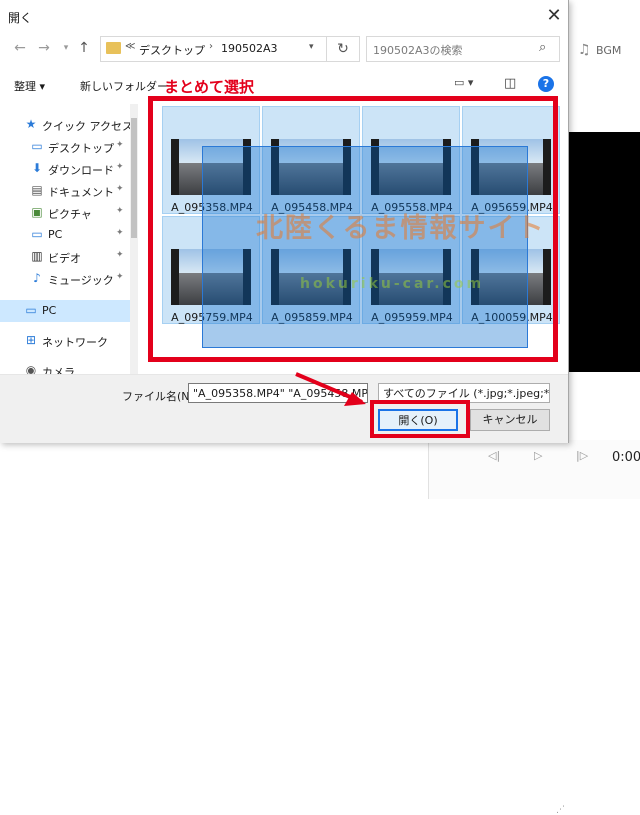 The image size is (640, 815). Describe the element at coordinates (510, 420) in the screenshot. I see `cancel-button: キャンセル` at that location.